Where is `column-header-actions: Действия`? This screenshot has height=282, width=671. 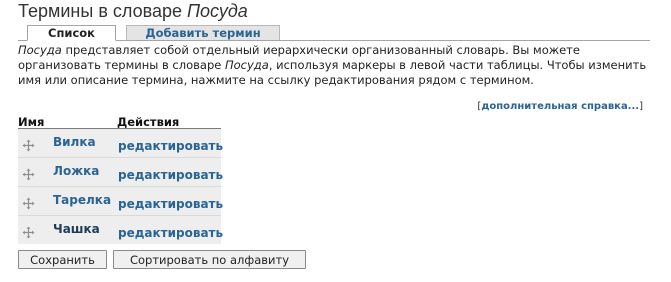 column-header-actions: Действия is located at coordinates (148, 122).